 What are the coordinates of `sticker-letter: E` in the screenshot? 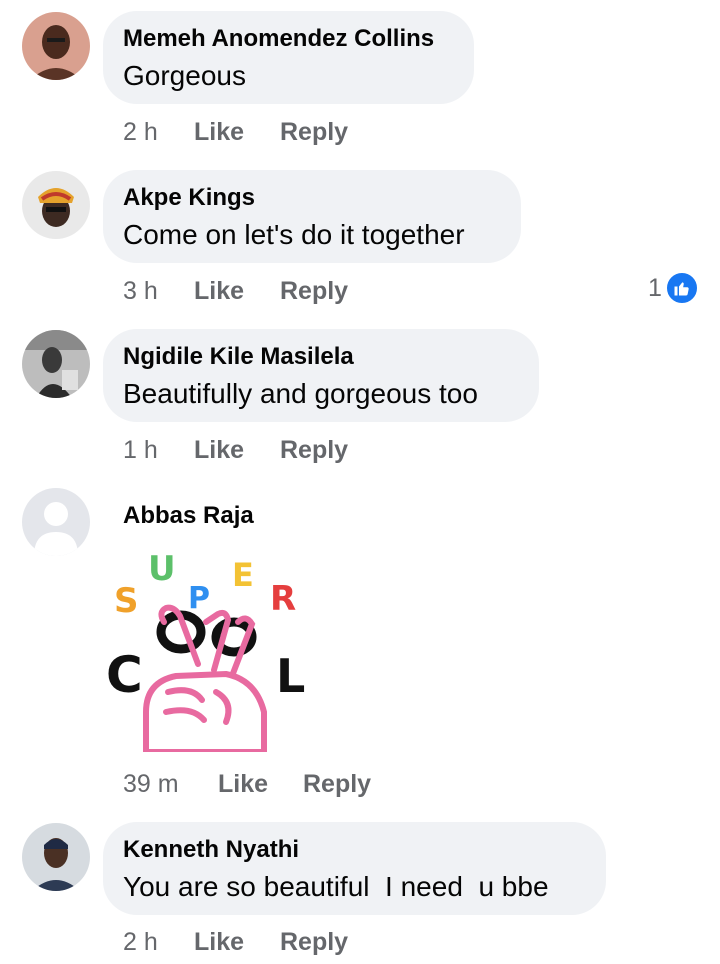 It's located at (243, 575).